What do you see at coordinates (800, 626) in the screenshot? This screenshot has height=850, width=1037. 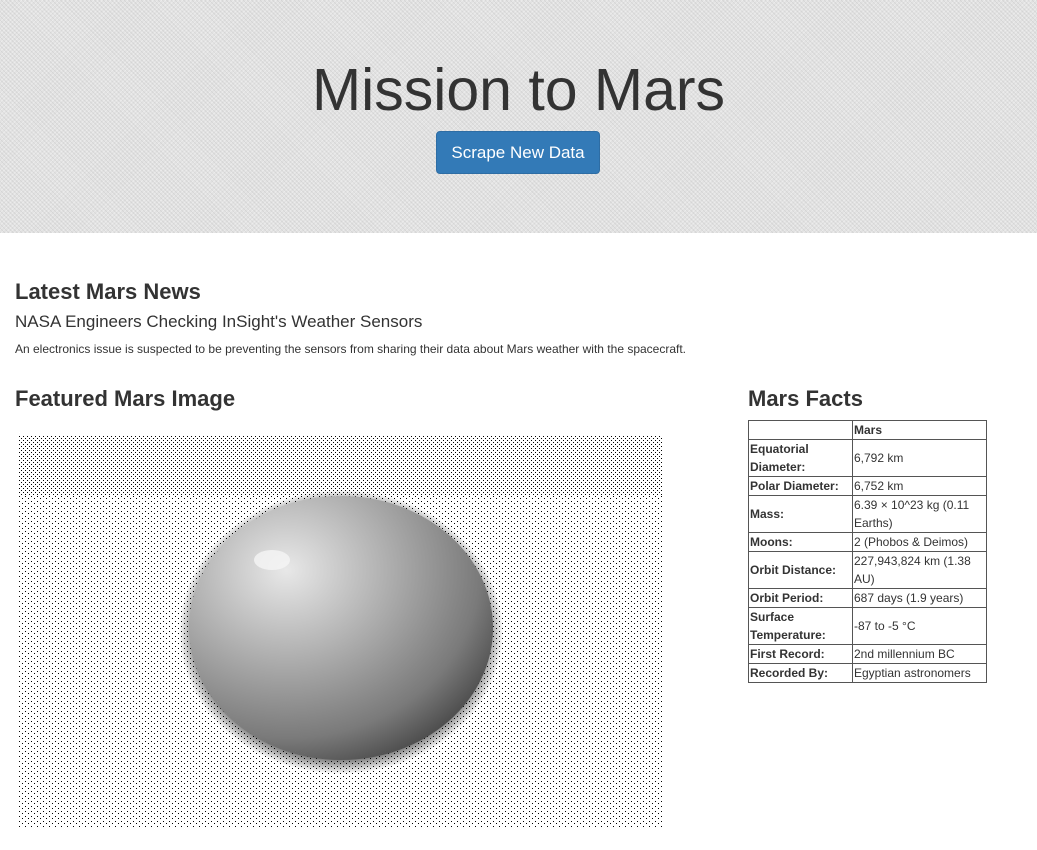 I see `fact-label: Surface Temperature:` at bounding box center [800, 626].